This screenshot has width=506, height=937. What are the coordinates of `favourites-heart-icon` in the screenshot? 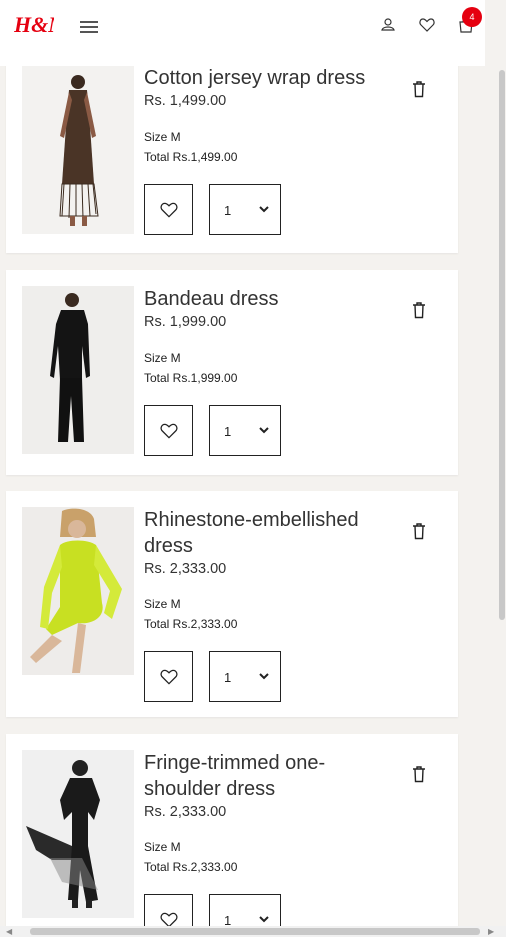 It's located at (427, 25).